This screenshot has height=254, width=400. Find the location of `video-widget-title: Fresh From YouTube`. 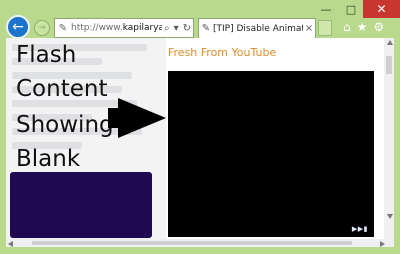

video-widget-title: Fresh From YouTube is located at coordinates (222, 52).